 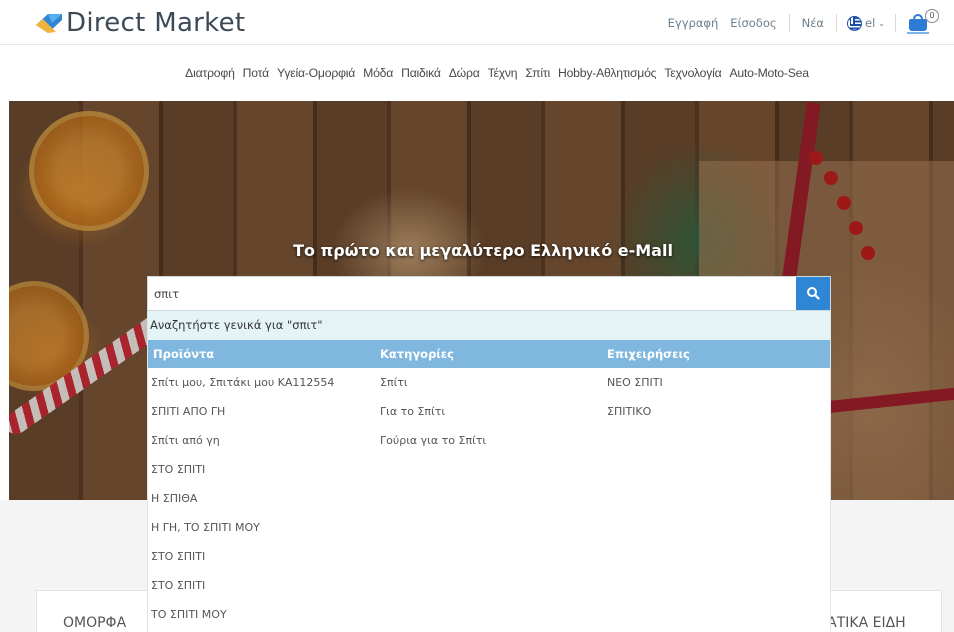 I want to click on product-suggestion: Η ΣΠΙΘΑ, so click(x=242, y=498).